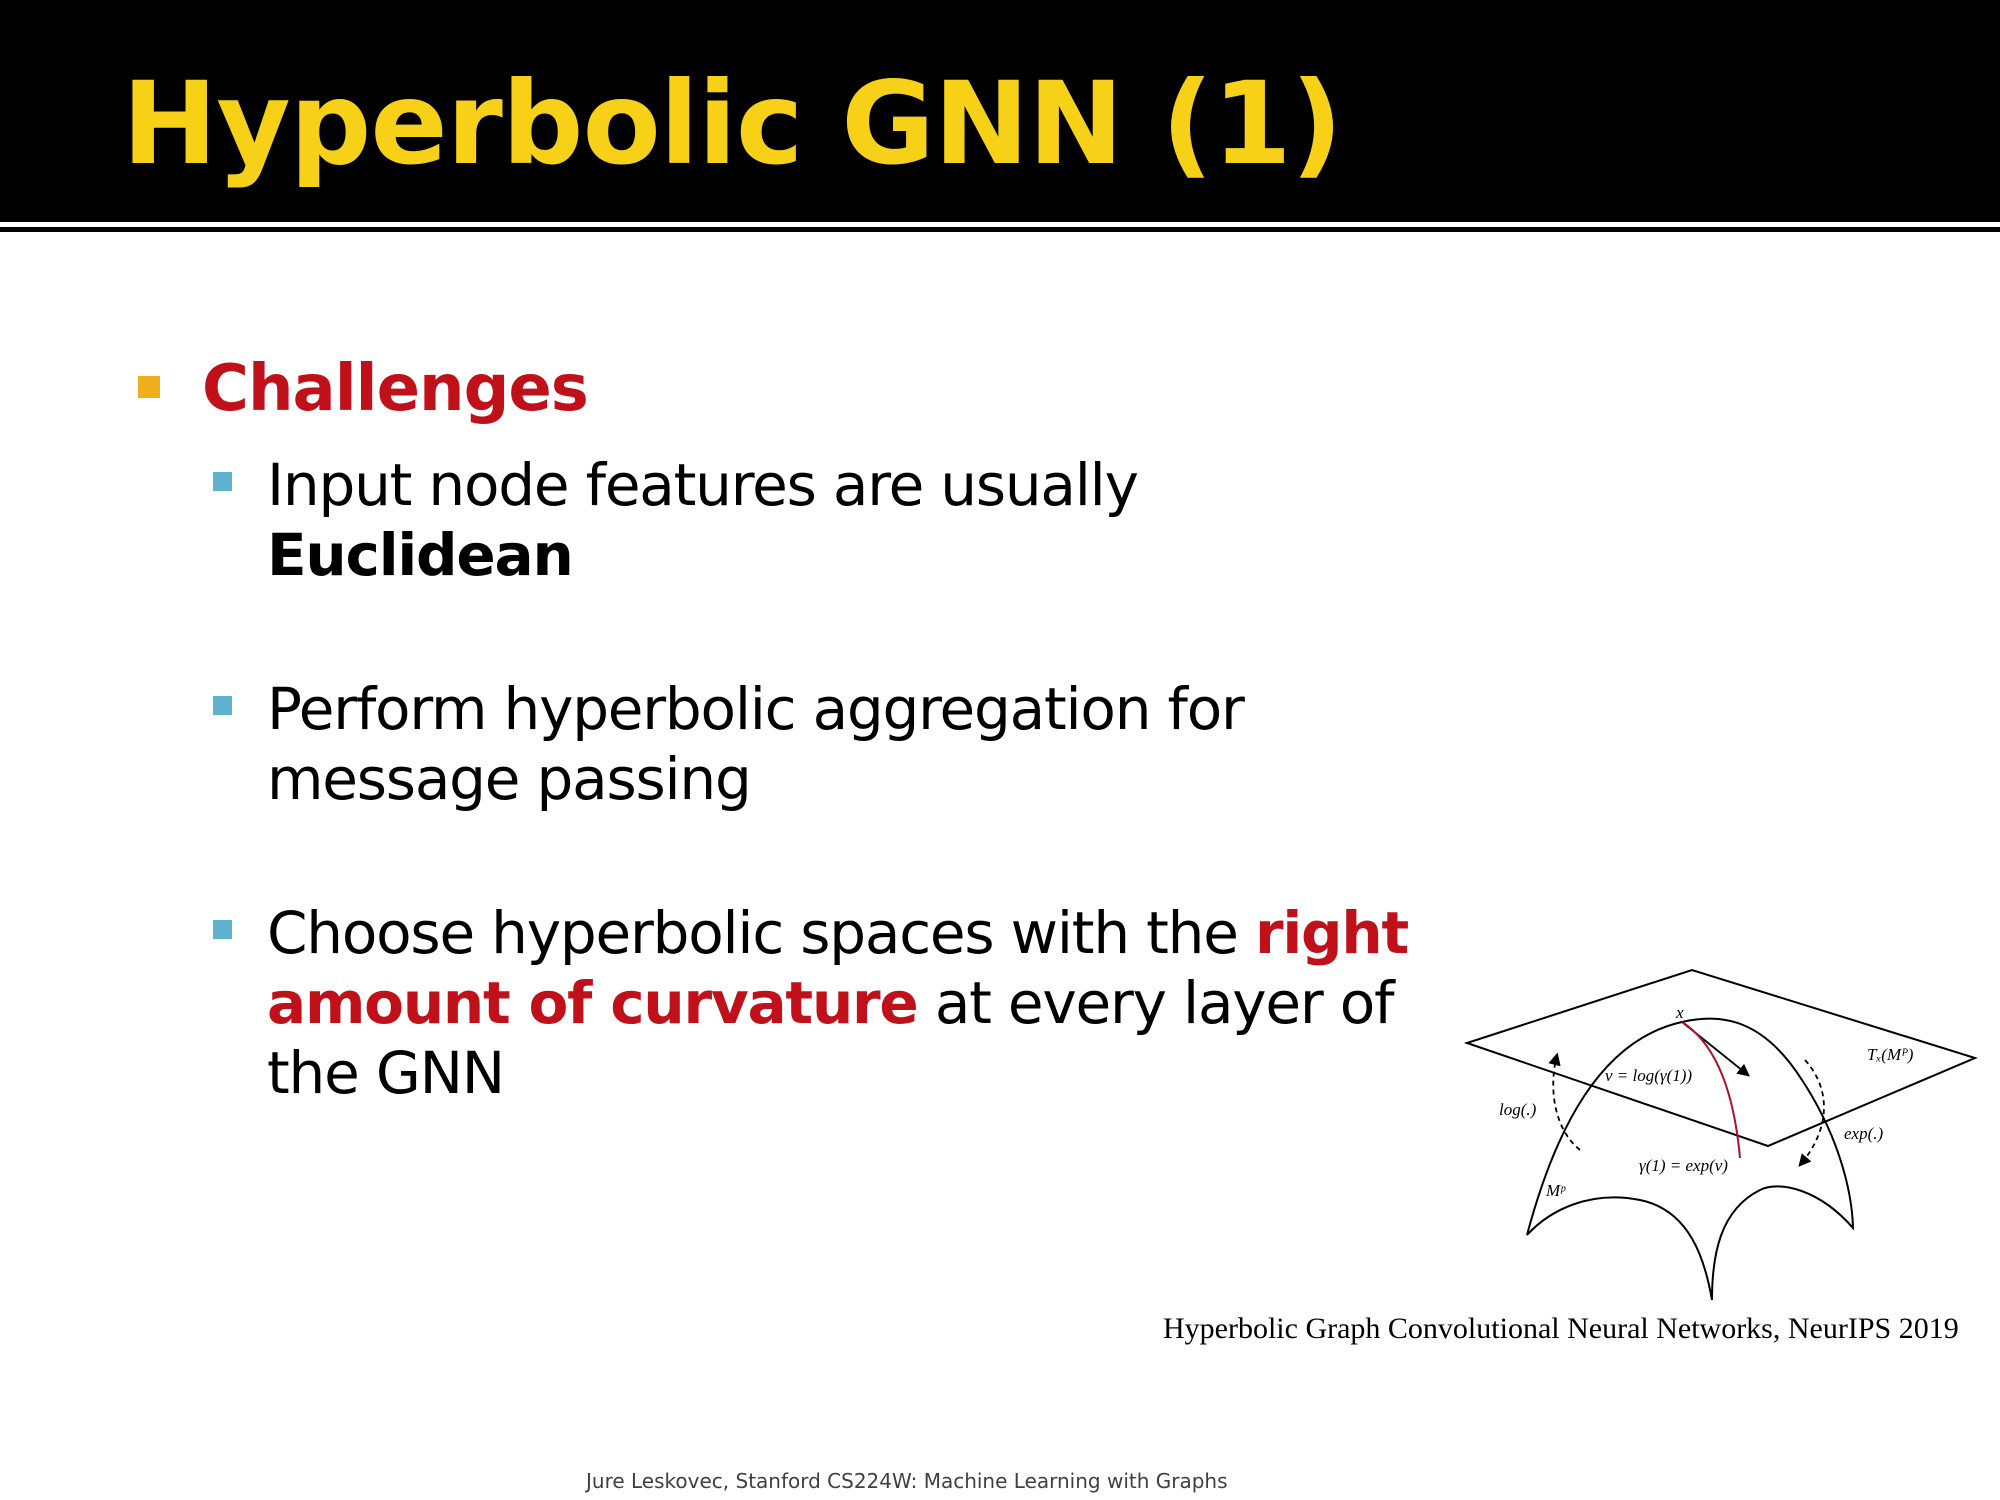 The image size is (2000, 1500). I want to click on section-heading: Challenges, so click(395, 389).